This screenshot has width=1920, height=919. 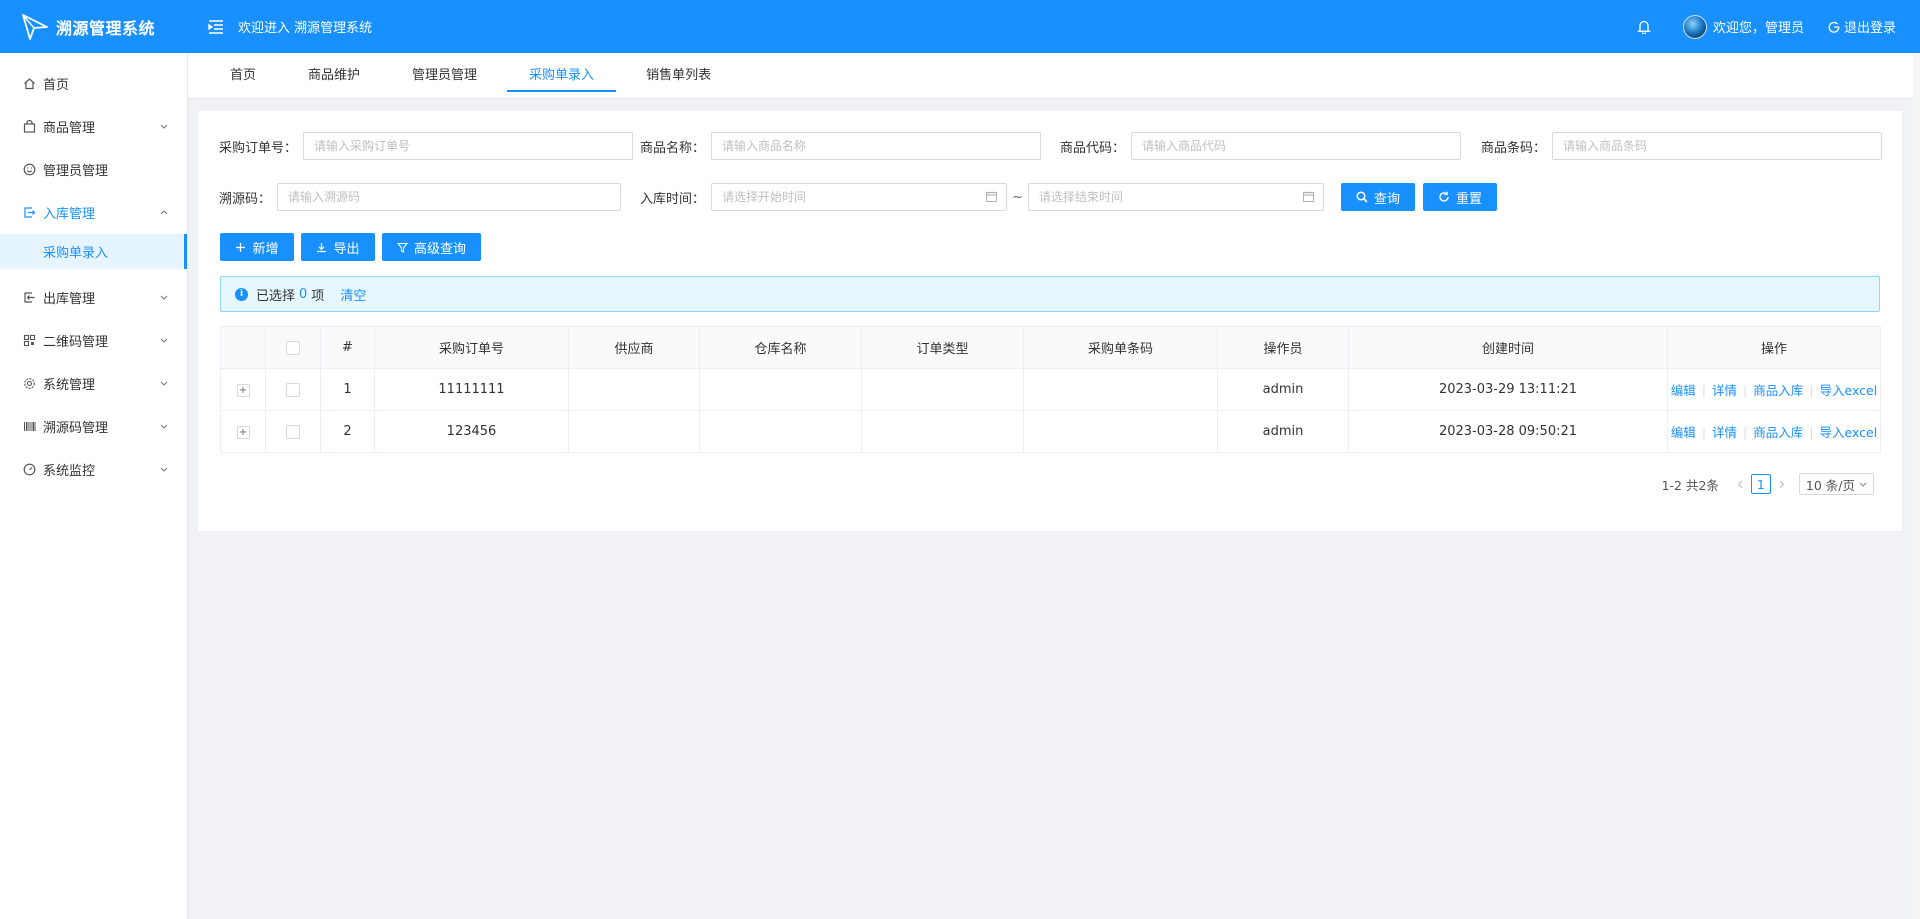 What do you see at coordinates (93, 169) in the screenshot?
I see `sidebar-item-admins: 管理员管理` at bounding box center [93, 169].